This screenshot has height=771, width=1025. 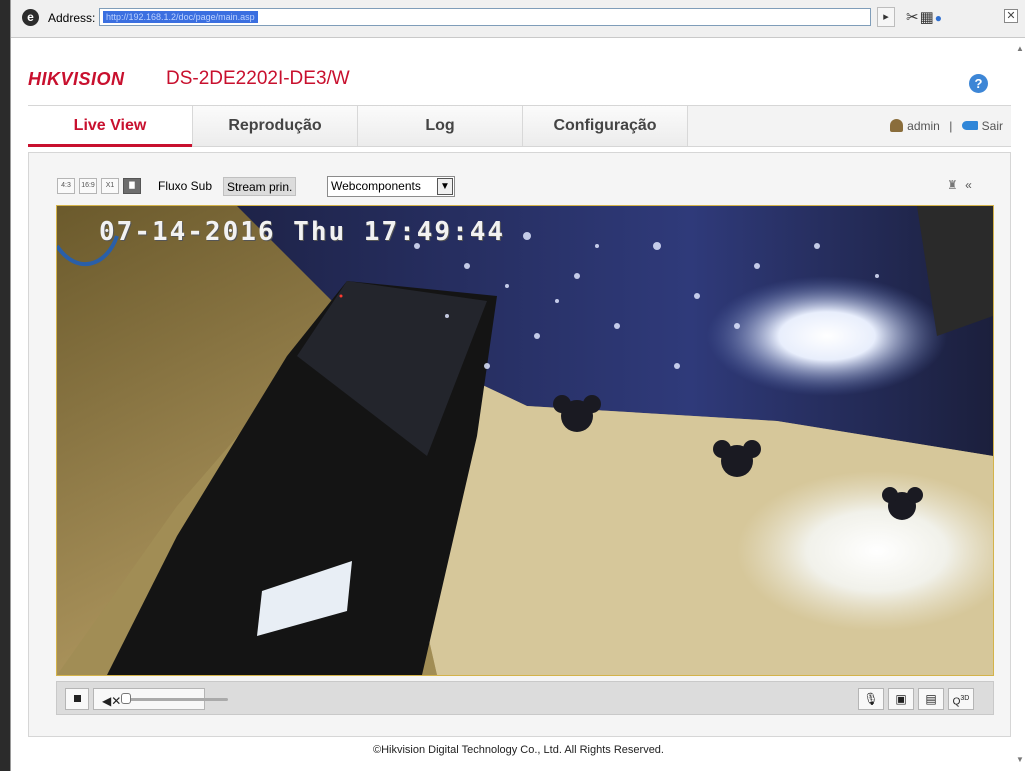 What do you see at coordinates (969, 125) in the screenshot?
I see `logout-icon` at bounding box center [969, 125].